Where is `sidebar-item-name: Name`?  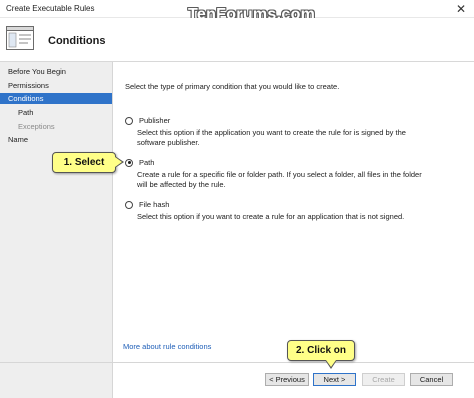 sidebar-item-name: Name is located at coordinates (56, 139).